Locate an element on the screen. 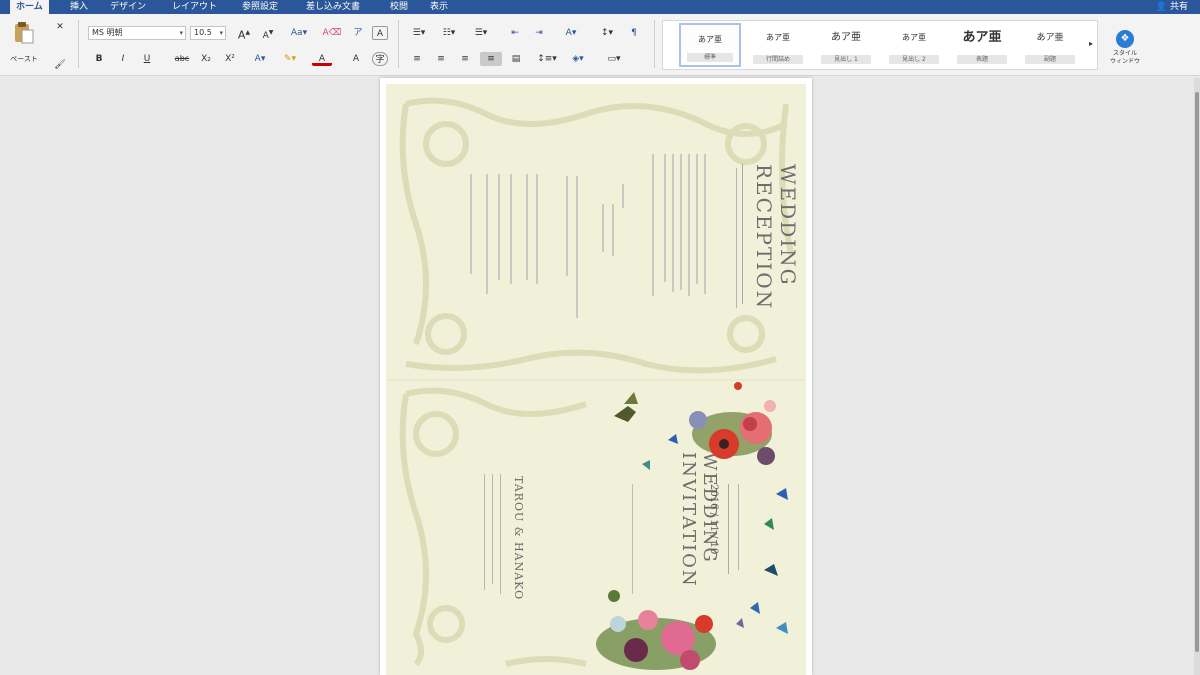  style-heading-2: あア亜 見出し 2 is located at coordinates (914, 45).